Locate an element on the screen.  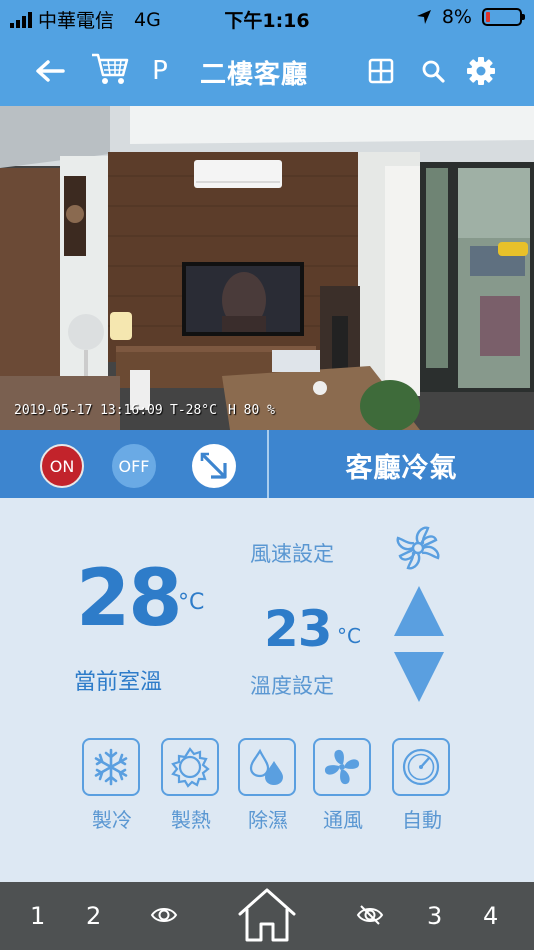
eye-icon is located at coordinates (164, 915).